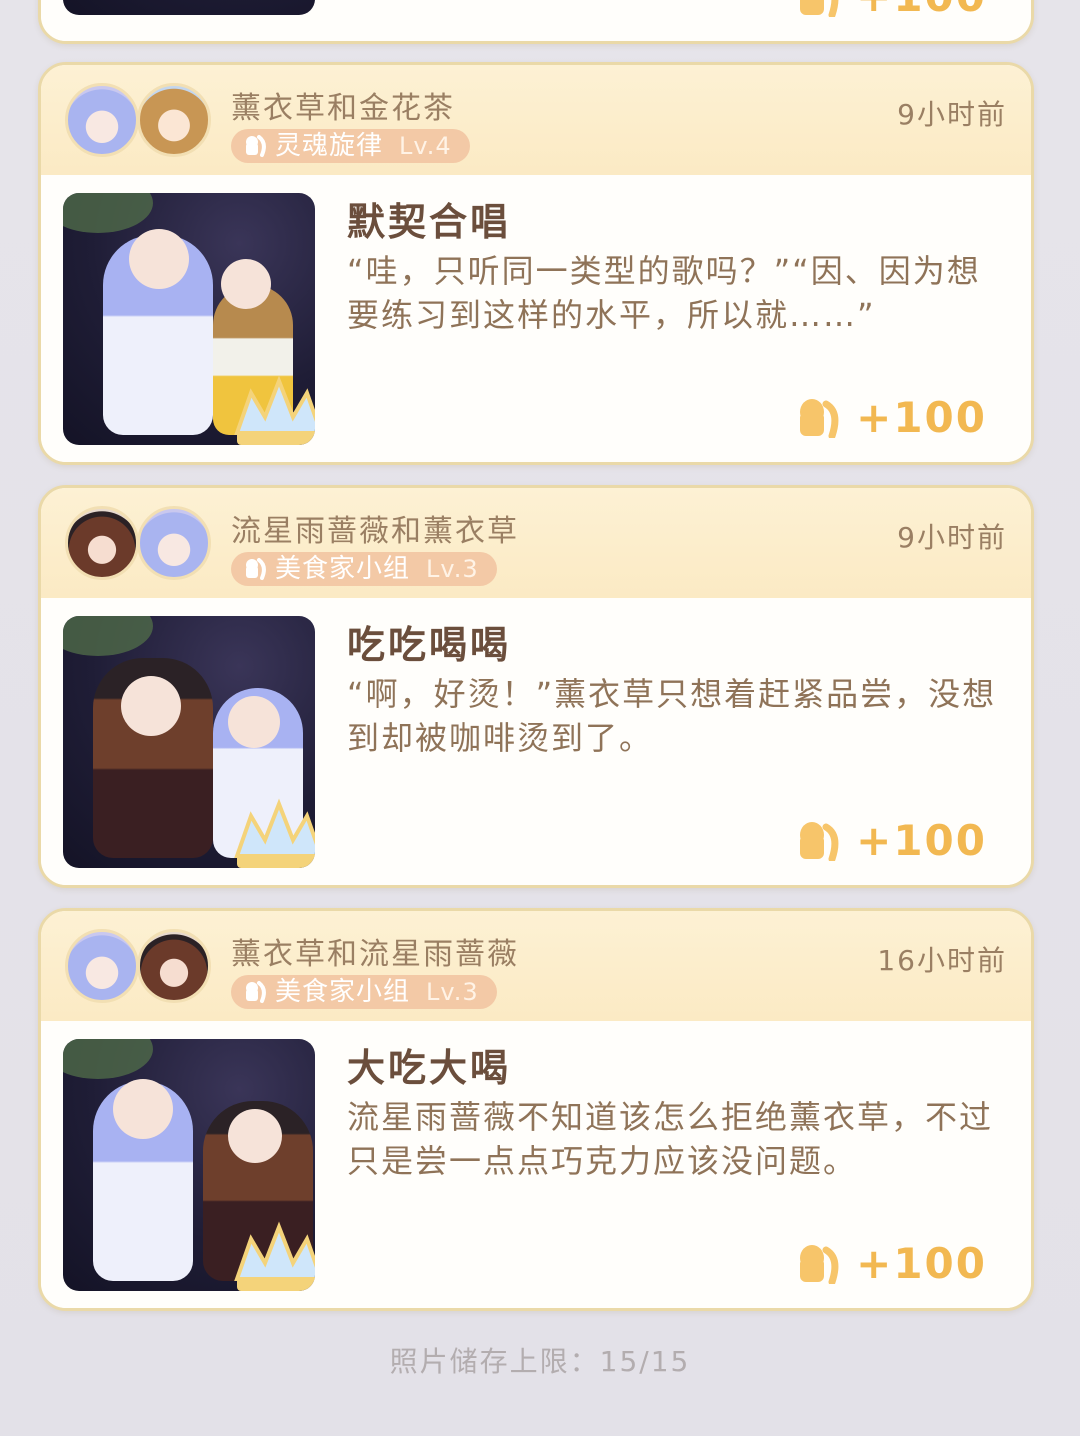 This screenshot has width=1080, height=1436. What do you see at coordinates (429, 1068) in the screenshot?
I see `memory-title: 大吃大喝` at bounding box center [429, 1068].